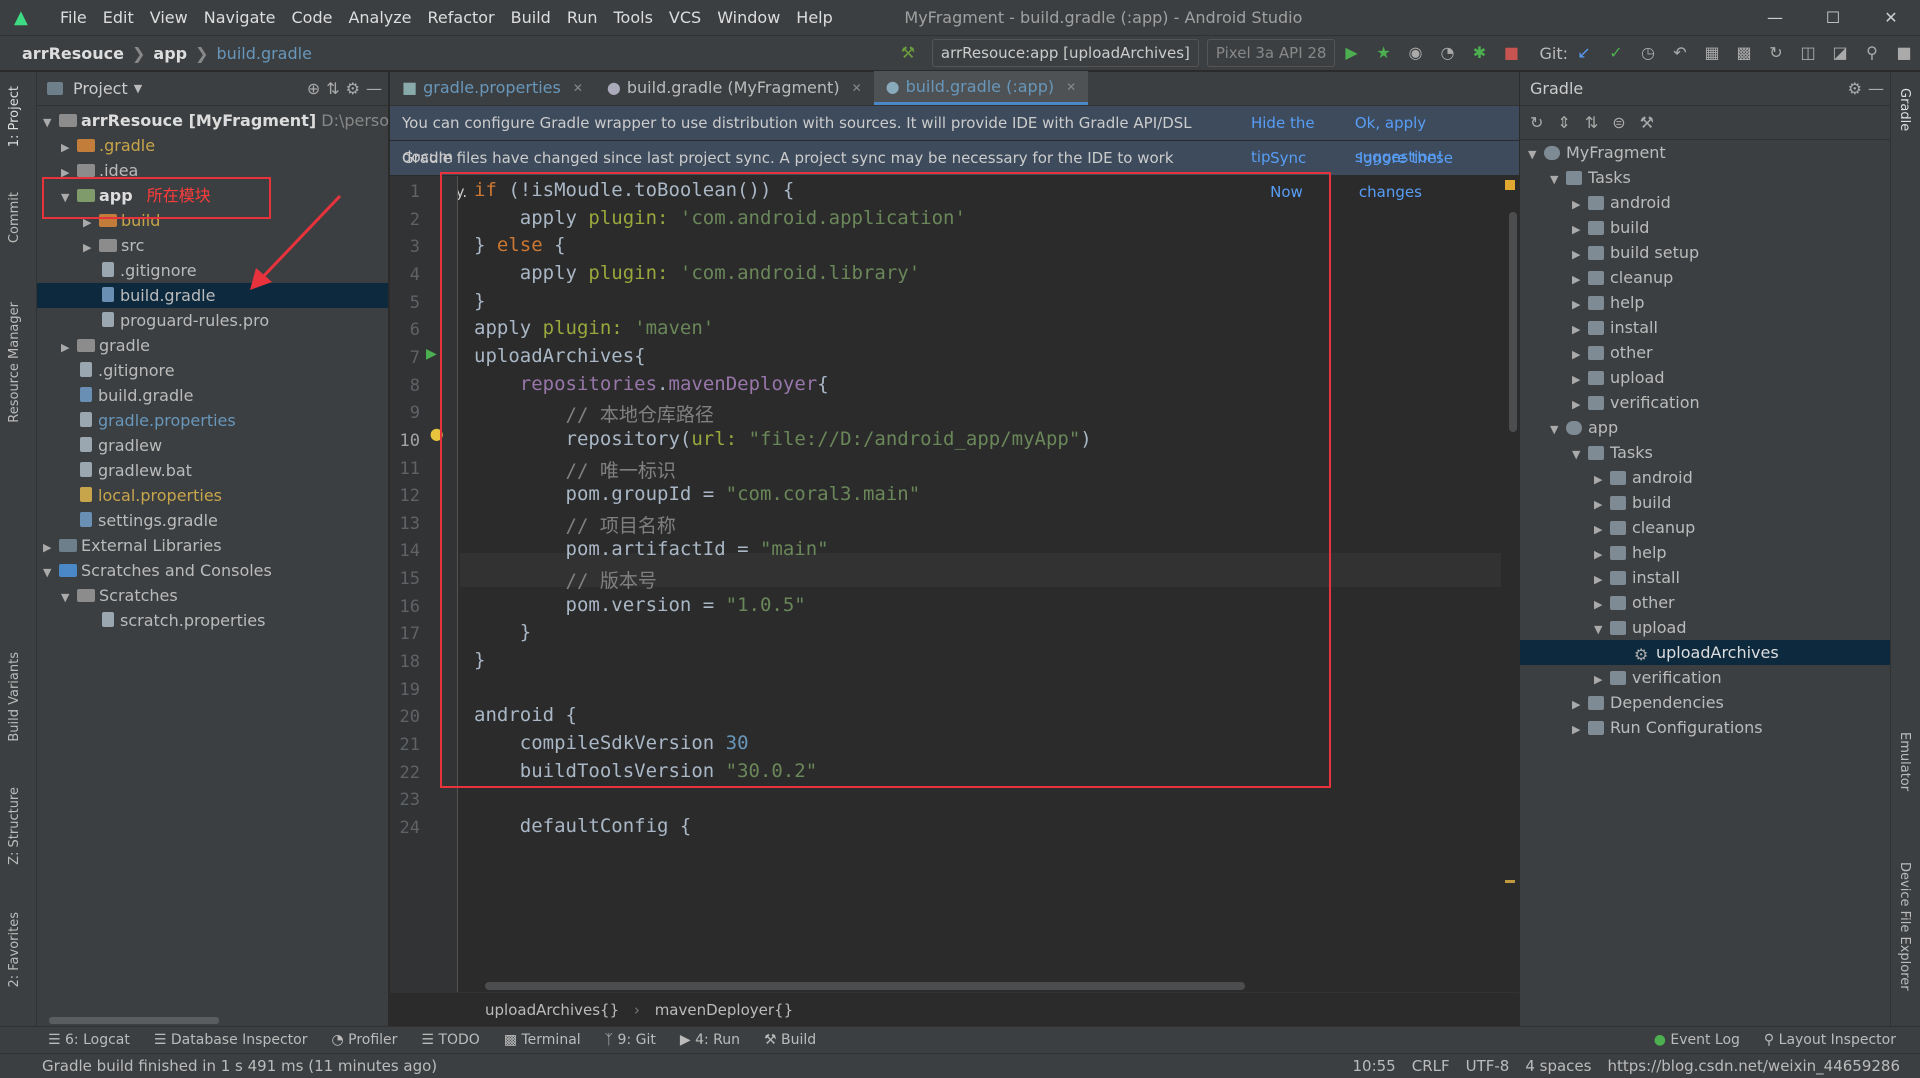 The image size is (1920, 1078). Describe the element at coordinates (212, 420) in the screenshot. I see `tree-node-gradle-properties: gradle.properties` at that location.